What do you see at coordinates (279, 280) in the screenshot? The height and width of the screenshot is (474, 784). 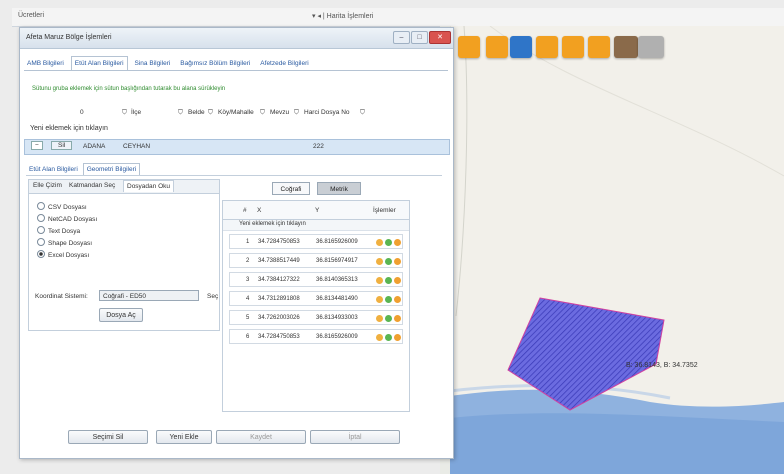 I see `cell-x: 34.7384127322` at bounding box center [279, 280].